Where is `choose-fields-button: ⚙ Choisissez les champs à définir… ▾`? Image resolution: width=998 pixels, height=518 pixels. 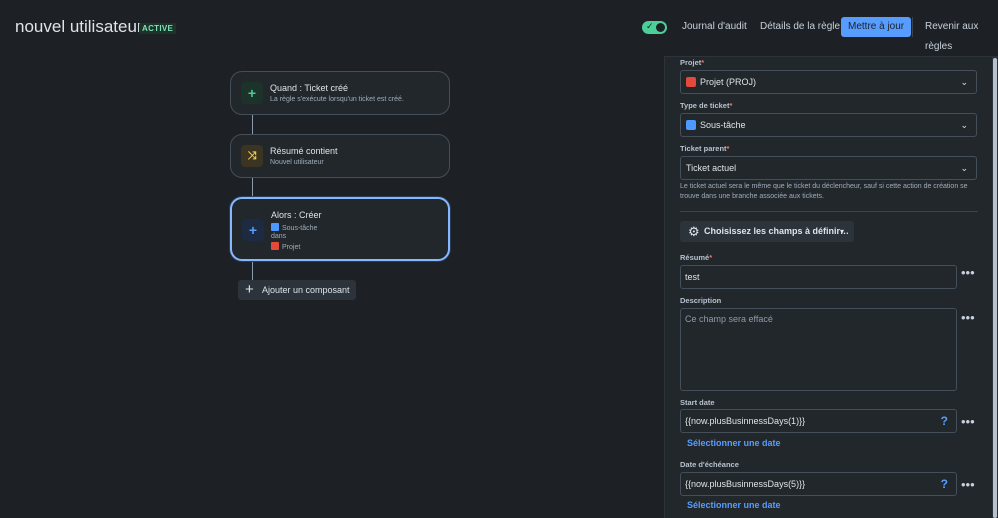 choose-fields-button: ⚙ Choisissez les champs à définir… ▾ is located at coordinates (767, 231).